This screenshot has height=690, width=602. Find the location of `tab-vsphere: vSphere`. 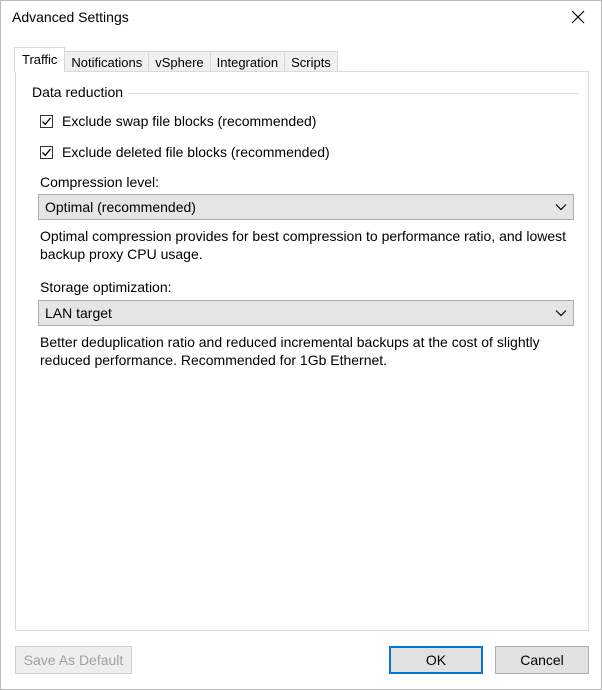

tab-vsphere: vSphere is located at coordinates (179, 61).